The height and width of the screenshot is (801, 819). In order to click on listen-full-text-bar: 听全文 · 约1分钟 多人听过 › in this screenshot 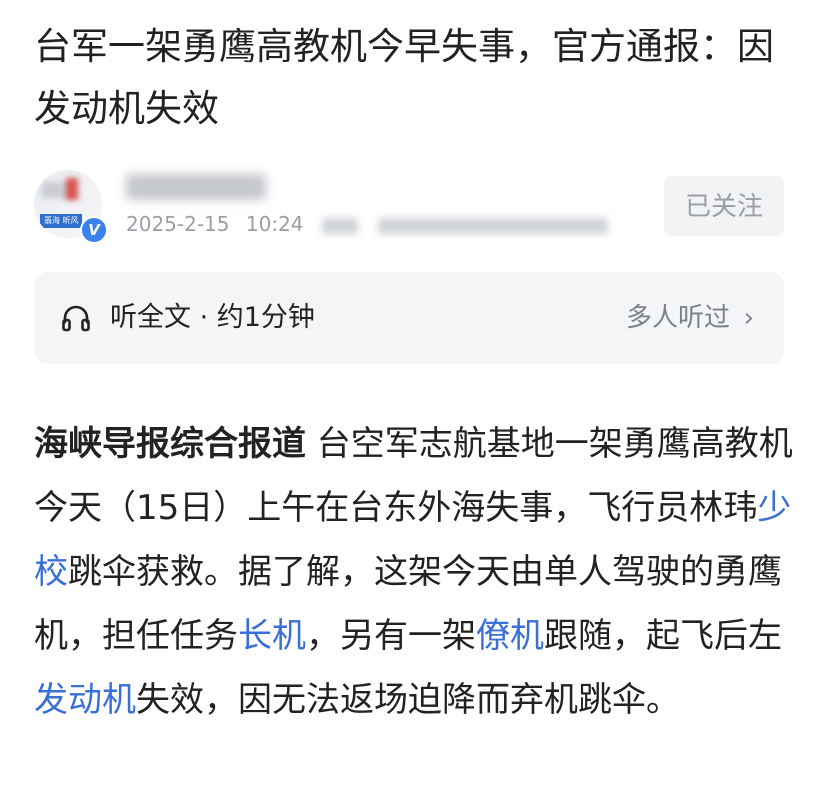, I will do `click(409, 318)`.